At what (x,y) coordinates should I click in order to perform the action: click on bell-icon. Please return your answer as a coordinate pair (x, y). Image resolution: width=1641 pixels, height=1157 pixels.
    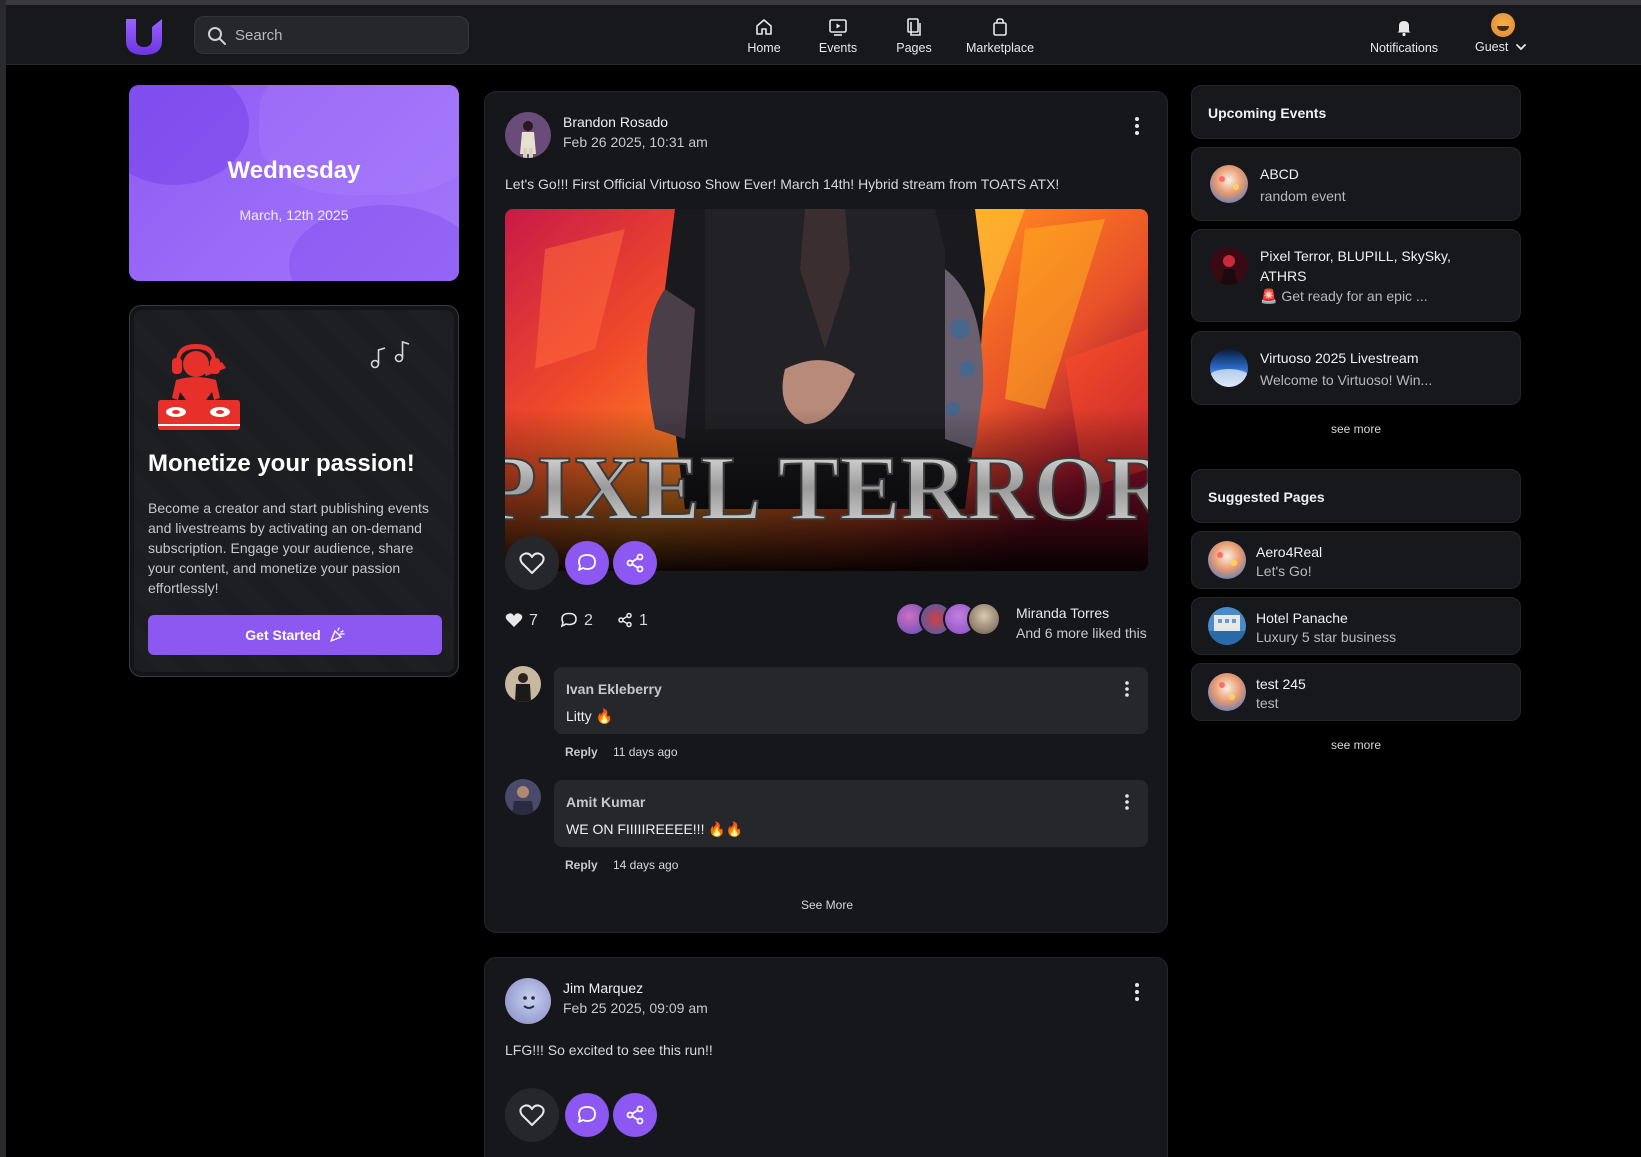
    Looking at the image, I should click on (1404, 29).